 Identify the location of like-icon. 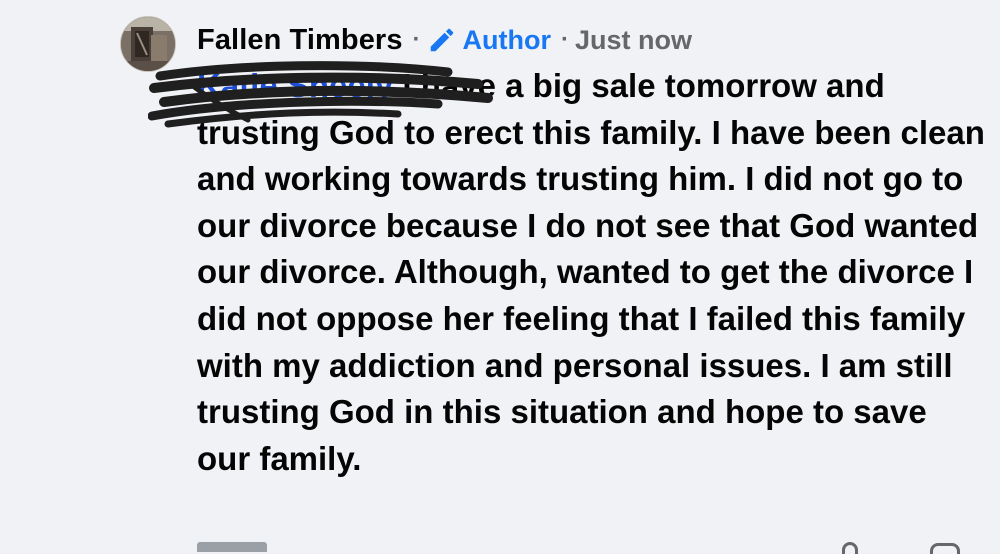
(850, 548).